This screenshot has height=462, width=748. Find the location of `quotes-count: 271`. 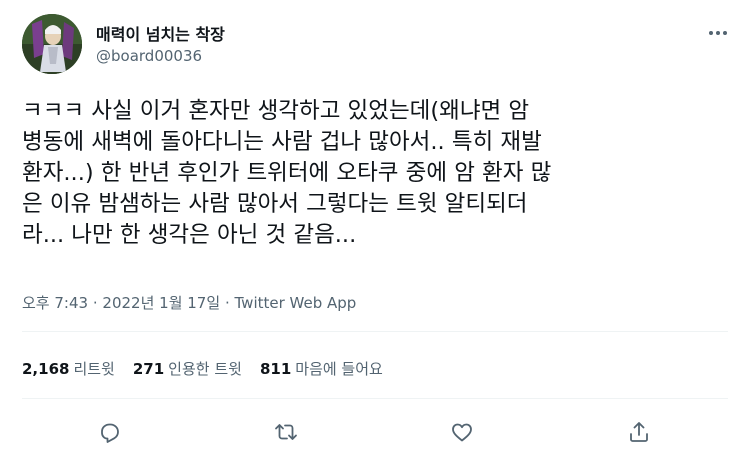

quotes-count: 271 is located at coordinates (148, 369).